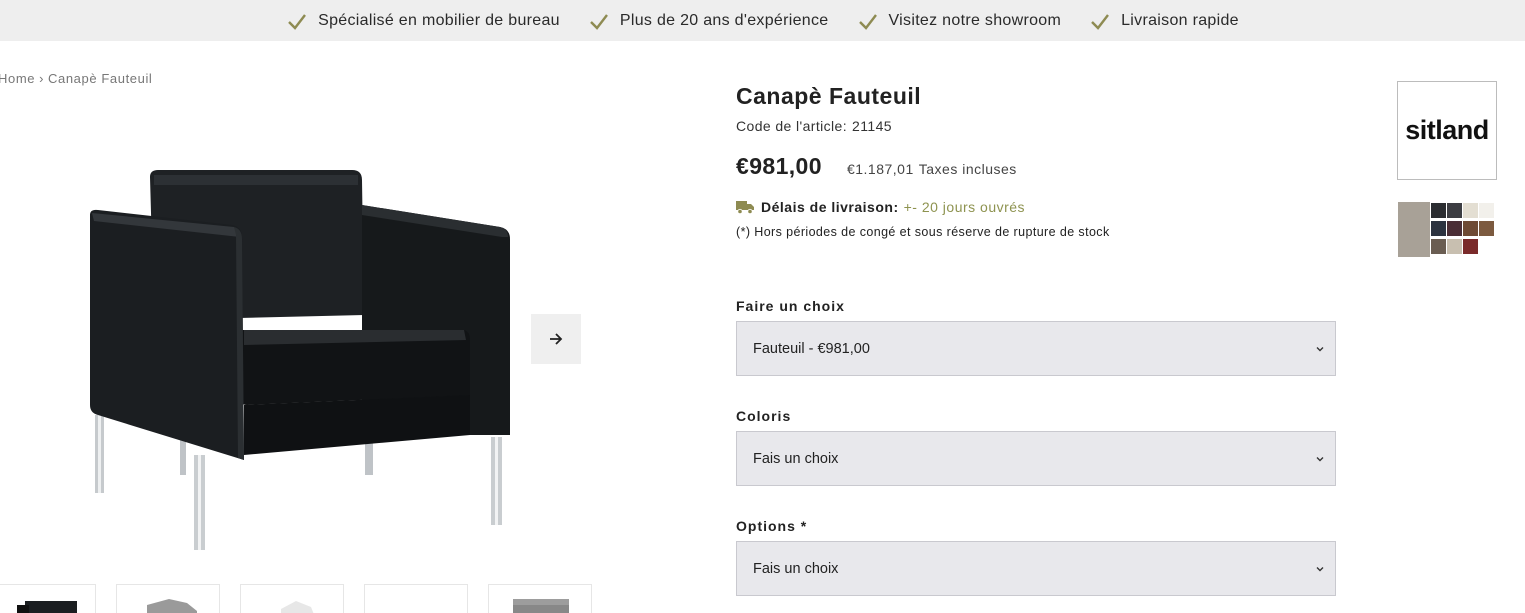 The width and height of the screenshot is (1525, 613). Describe the element at coordinates (829, 96) in the screenshot. I see `product-title: Canapè Fauteuil` at that location.